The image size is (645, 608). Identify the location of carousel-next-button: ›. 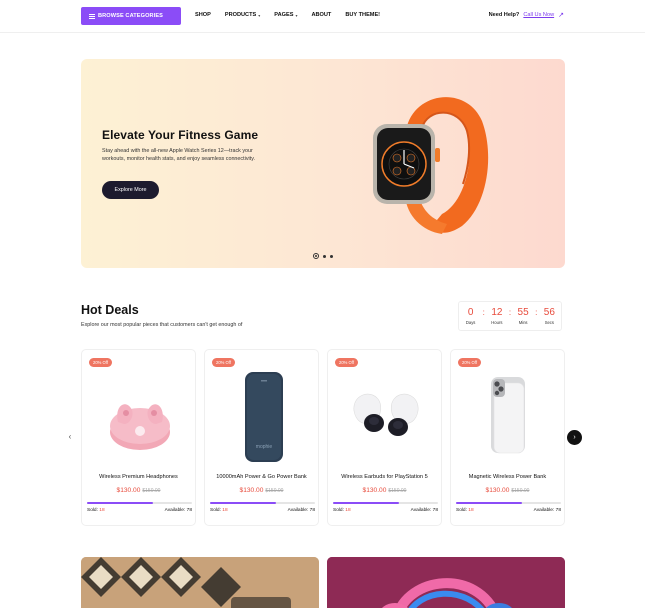
(574, 437).